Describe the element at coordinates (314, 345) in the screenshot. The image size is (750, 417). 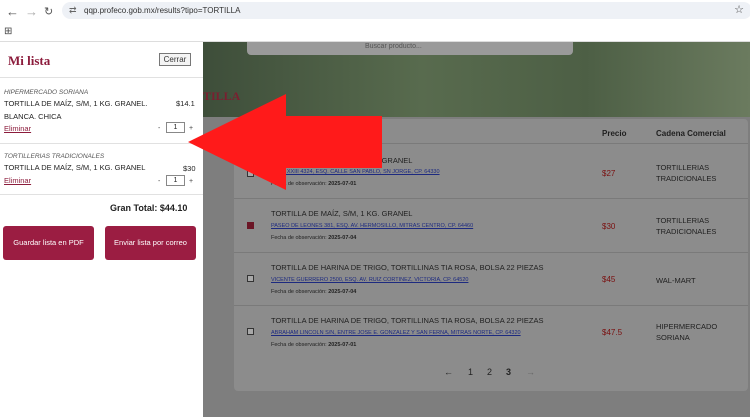
I see `observation-date: Fecha de observación: 2025-07-01` at that location.